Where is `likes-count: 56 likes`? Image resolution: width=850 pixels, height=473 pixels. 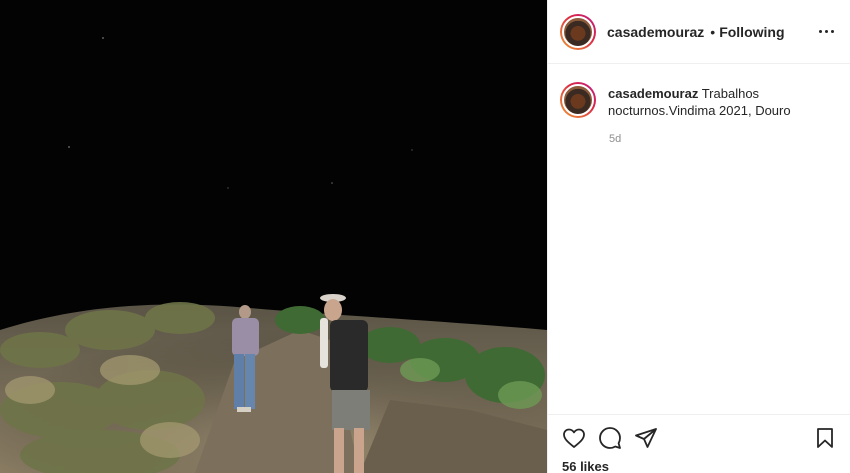
likes-count: 56 likes is located at coordinates (699, 466).